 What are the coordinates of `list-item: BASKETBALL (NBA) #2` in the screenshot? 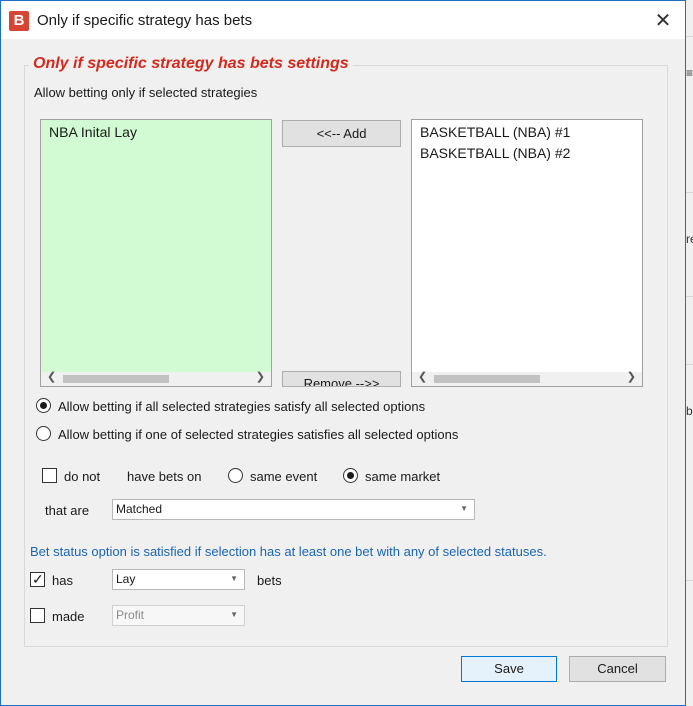 It's located at (495, 153).